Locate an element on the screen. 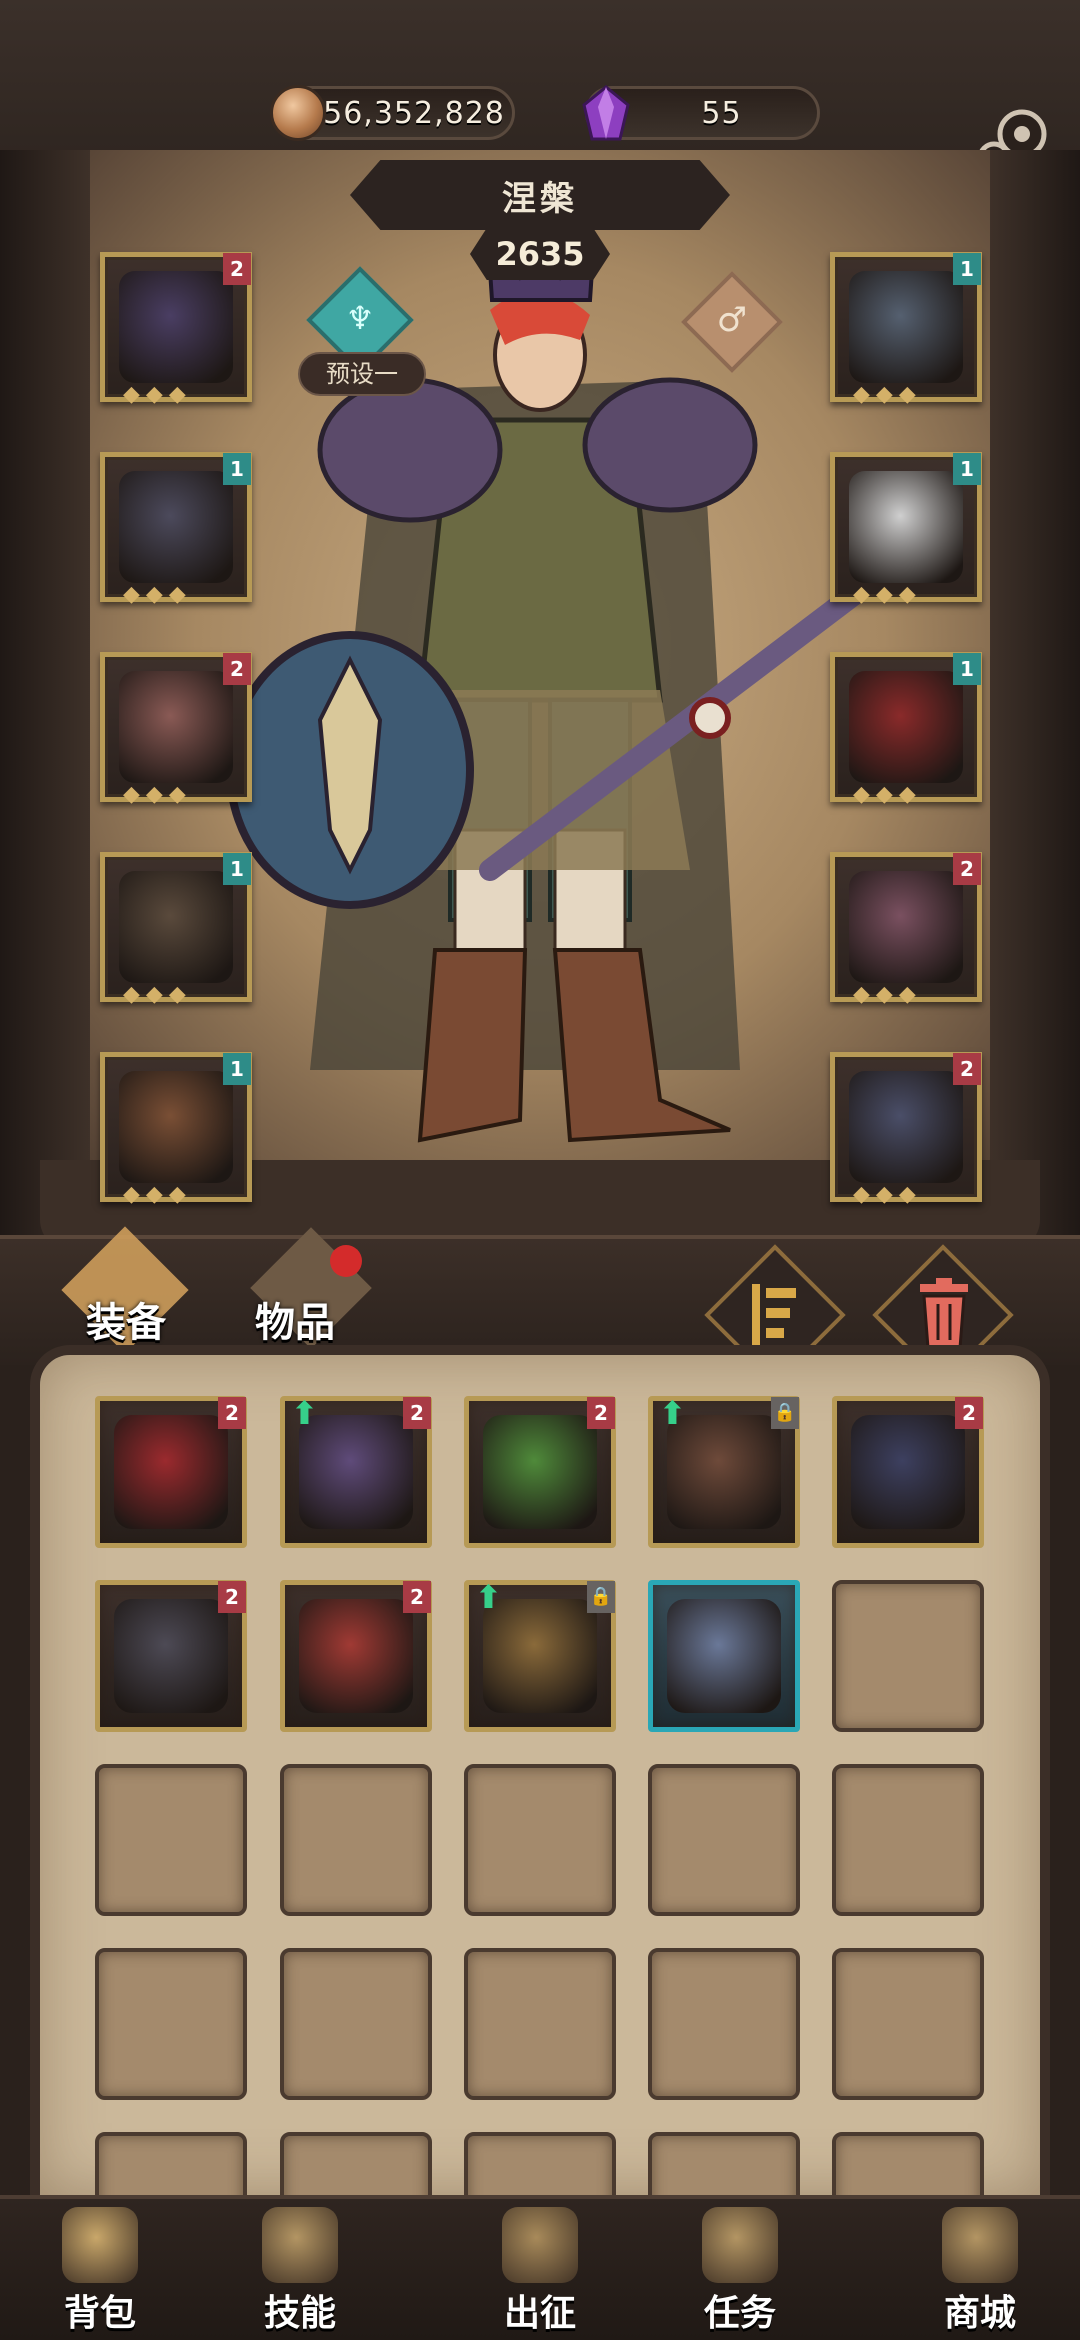  shop-icon is located at coordinates (980, 2245).